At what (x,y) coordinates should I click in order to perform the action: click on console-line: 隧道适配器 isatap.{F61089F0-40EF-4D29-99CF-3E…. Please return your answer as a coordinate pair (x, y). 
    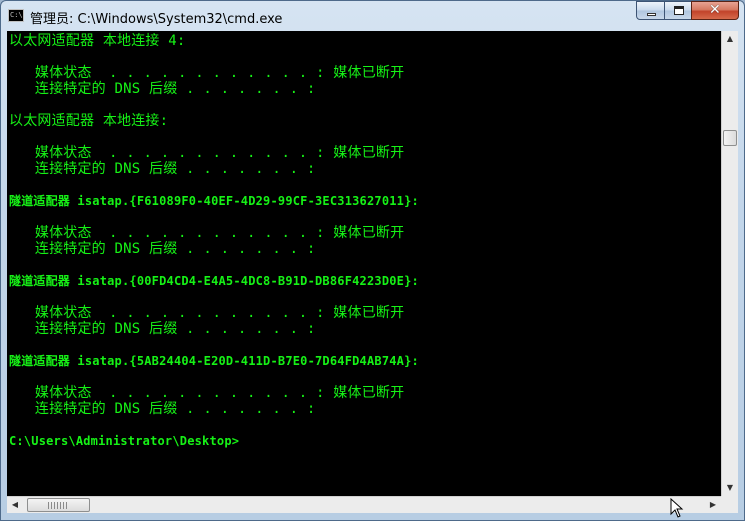
    Looking at the image, I should click on (214, 201).